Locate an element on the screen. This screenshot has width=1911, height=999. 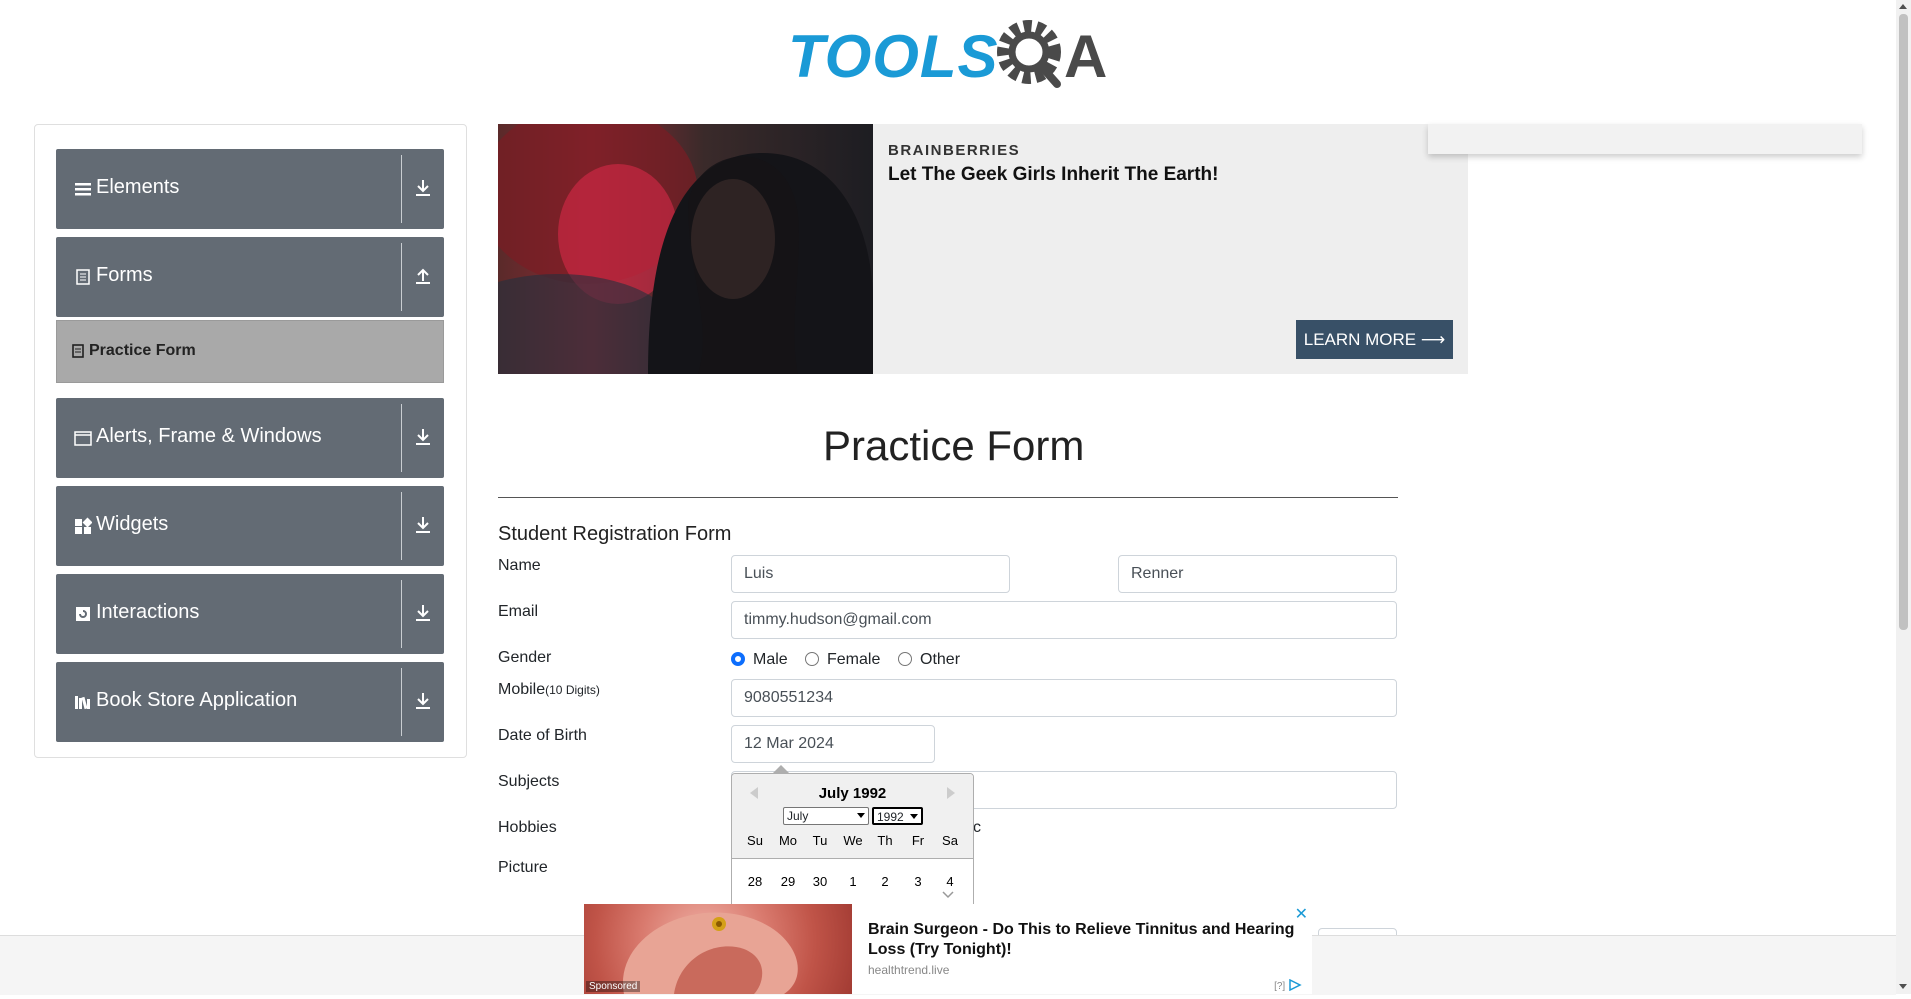
day-name: Fr is located at coordinates (918, 840).